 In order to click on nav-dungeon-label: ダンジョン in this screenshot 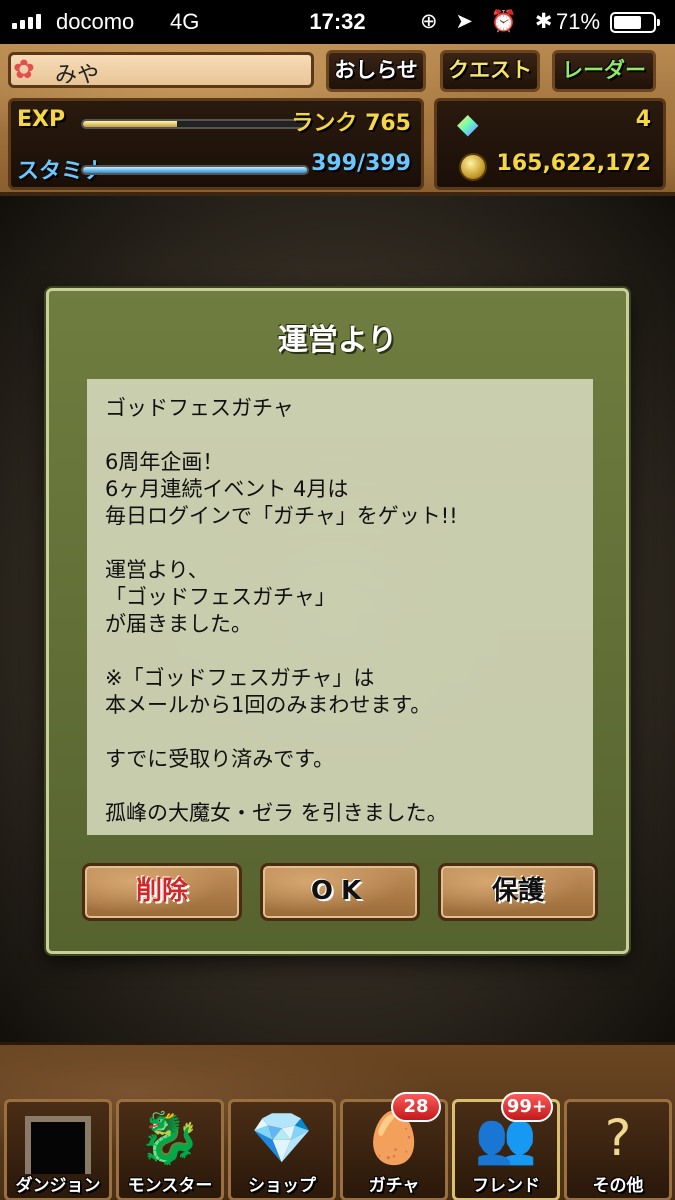, I will do `click(58, 1186)`.